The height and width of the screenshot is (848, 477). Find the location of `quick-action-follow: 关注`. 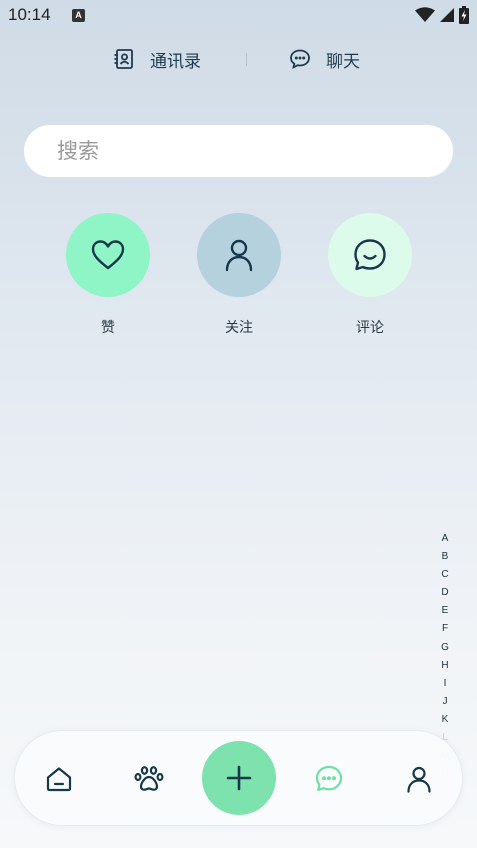

quick-action-follow: 关注 is located at coordinates (239, 275).